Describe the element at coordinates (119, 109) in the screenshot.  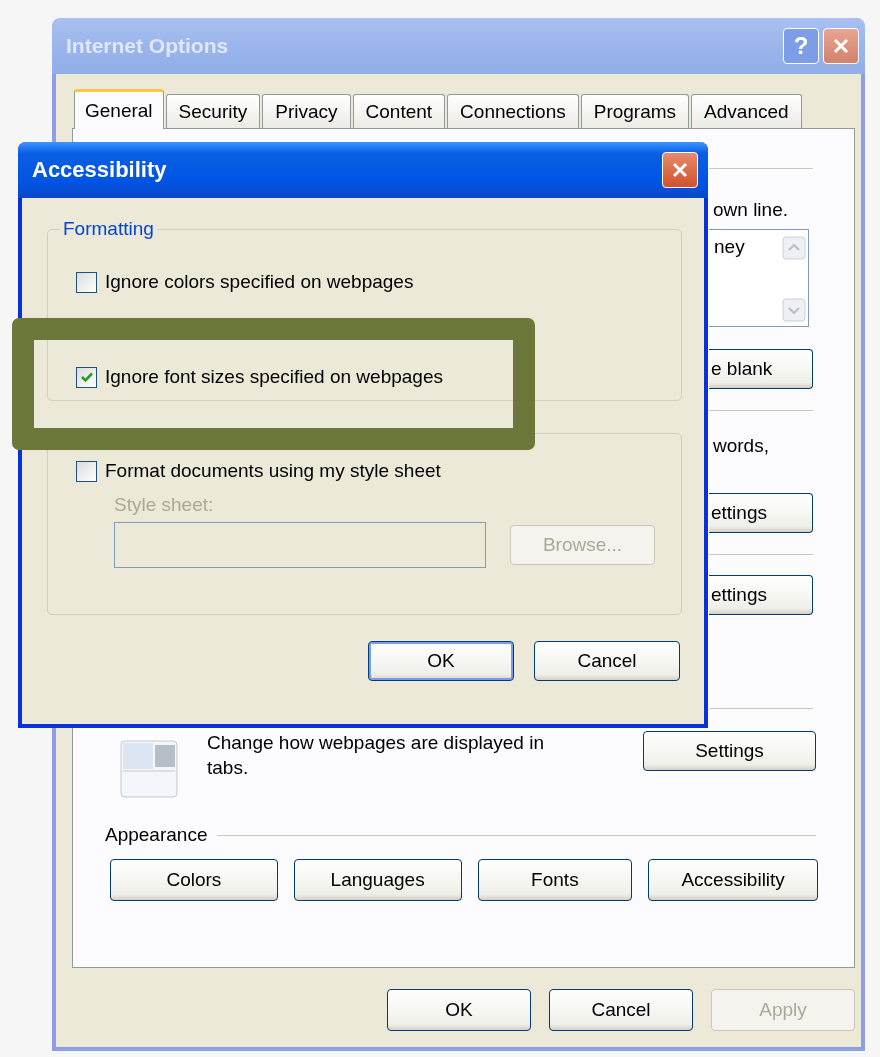
I see `tab: General` at that location.